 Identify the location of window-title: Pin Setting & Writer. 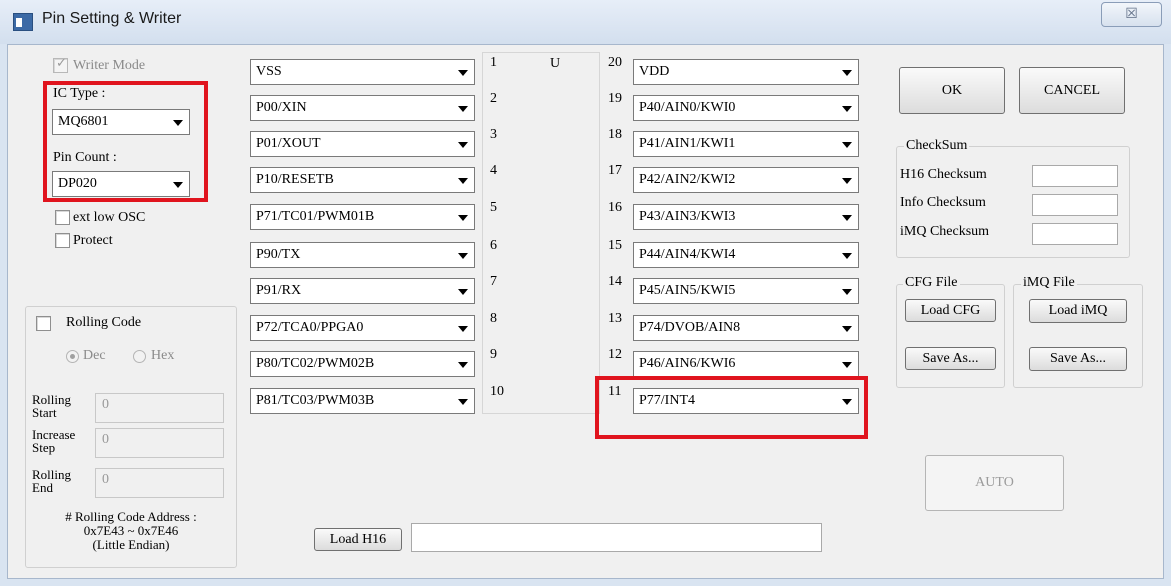
(112, 18).